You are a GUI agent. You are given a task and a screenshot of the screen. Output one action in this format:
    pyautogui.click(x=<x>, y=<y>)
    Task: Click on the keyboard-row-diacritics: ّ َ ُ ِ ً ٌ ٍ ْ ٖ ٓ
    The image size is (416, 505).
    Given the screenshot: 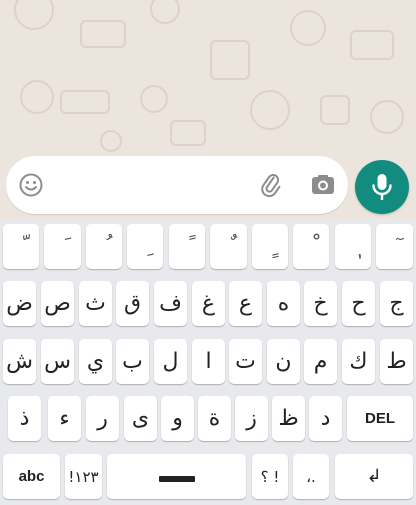 What is the action you would take?
    pyautogui.click(x=208, y=247)
    